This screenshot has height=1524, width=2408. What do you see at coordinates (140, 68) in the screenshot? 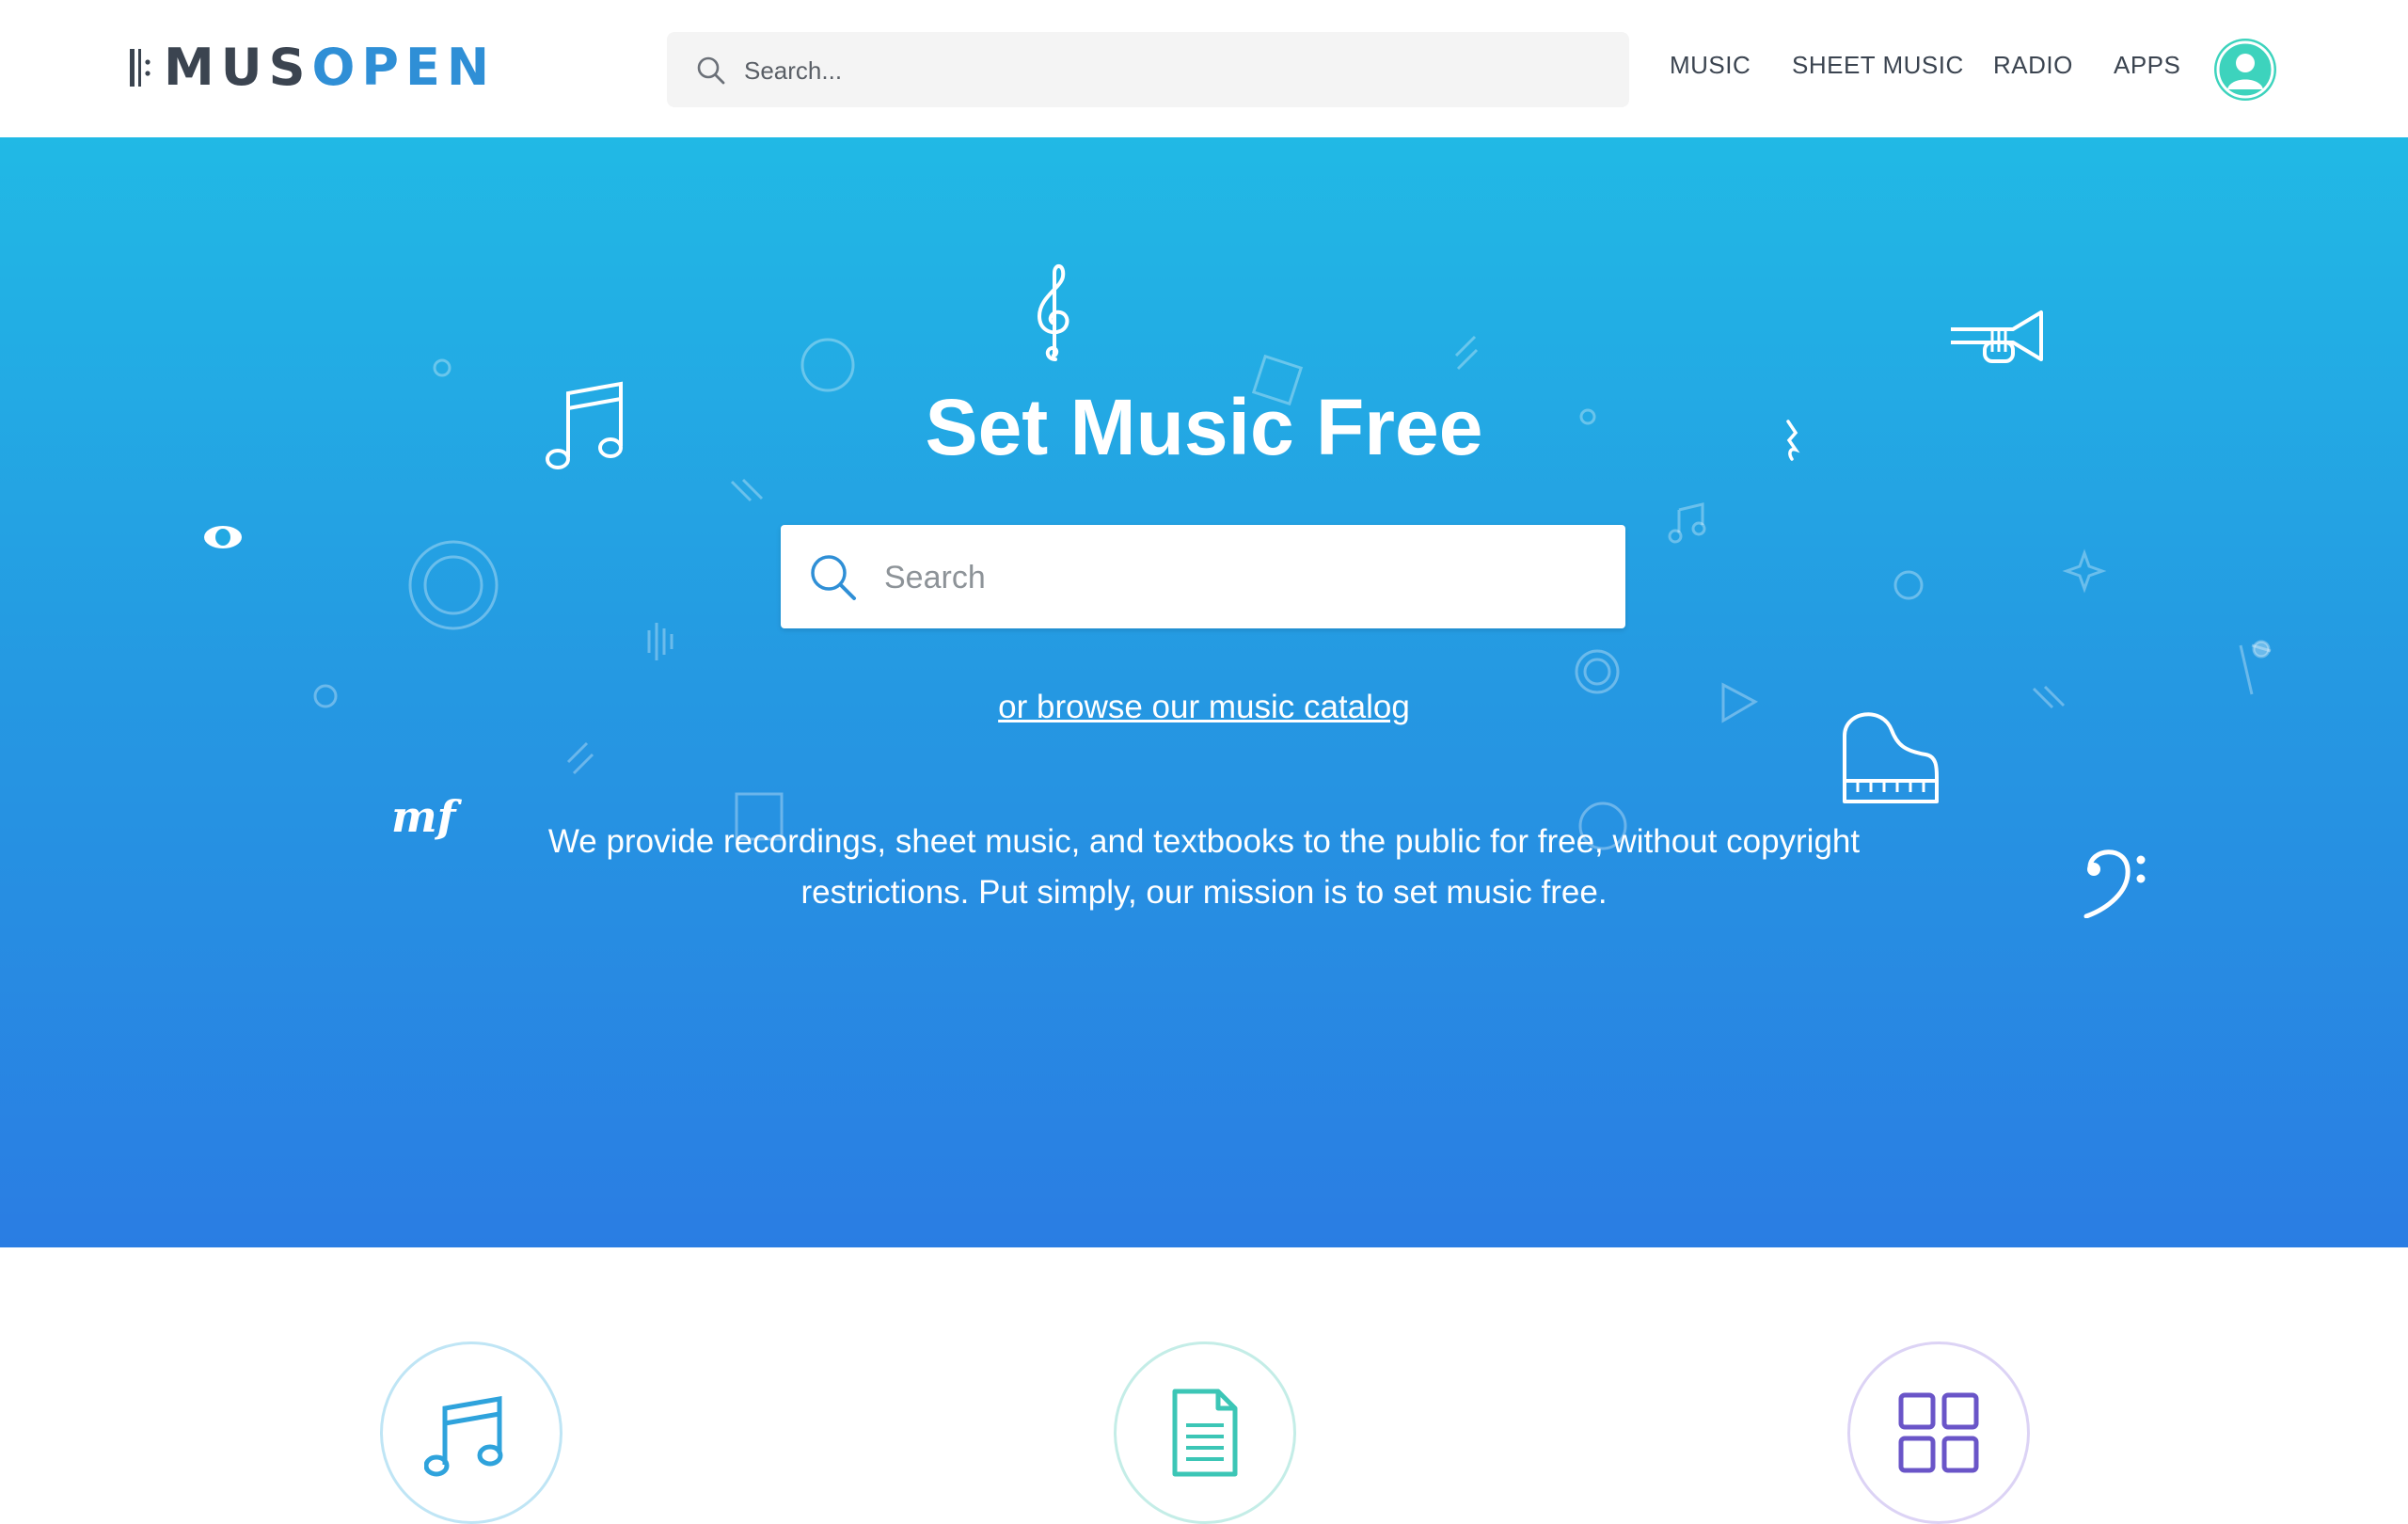
I see `logo-mark-icon` at bounding box center [140, 68].